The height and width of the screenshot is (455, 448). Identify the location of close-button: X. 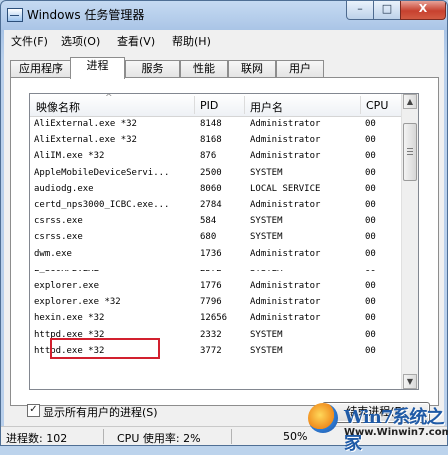
(423, 10).